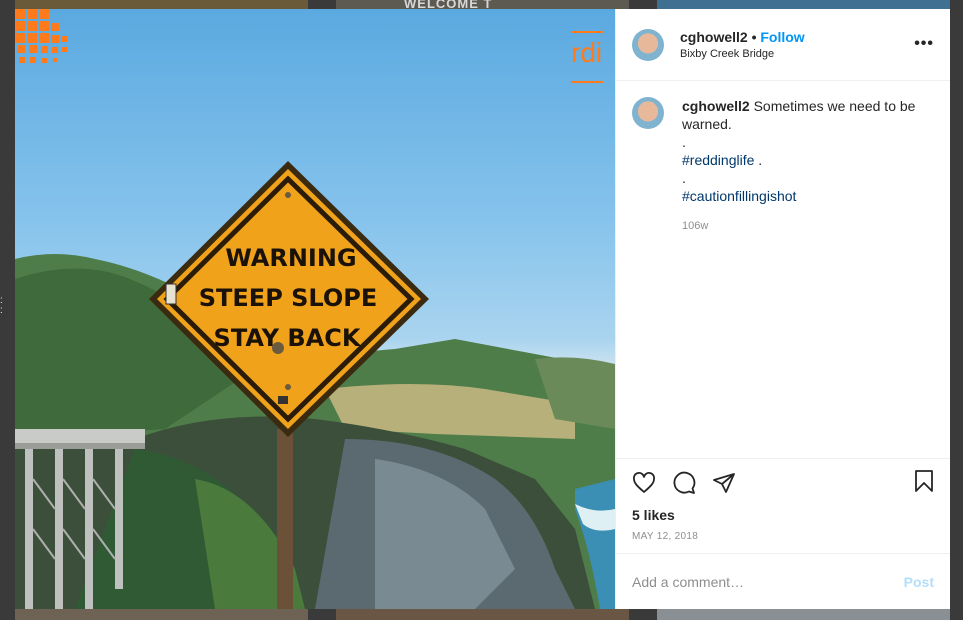  Describe the element at coordinates (648, 44) in the screenshot. I see `avatar` at that location.